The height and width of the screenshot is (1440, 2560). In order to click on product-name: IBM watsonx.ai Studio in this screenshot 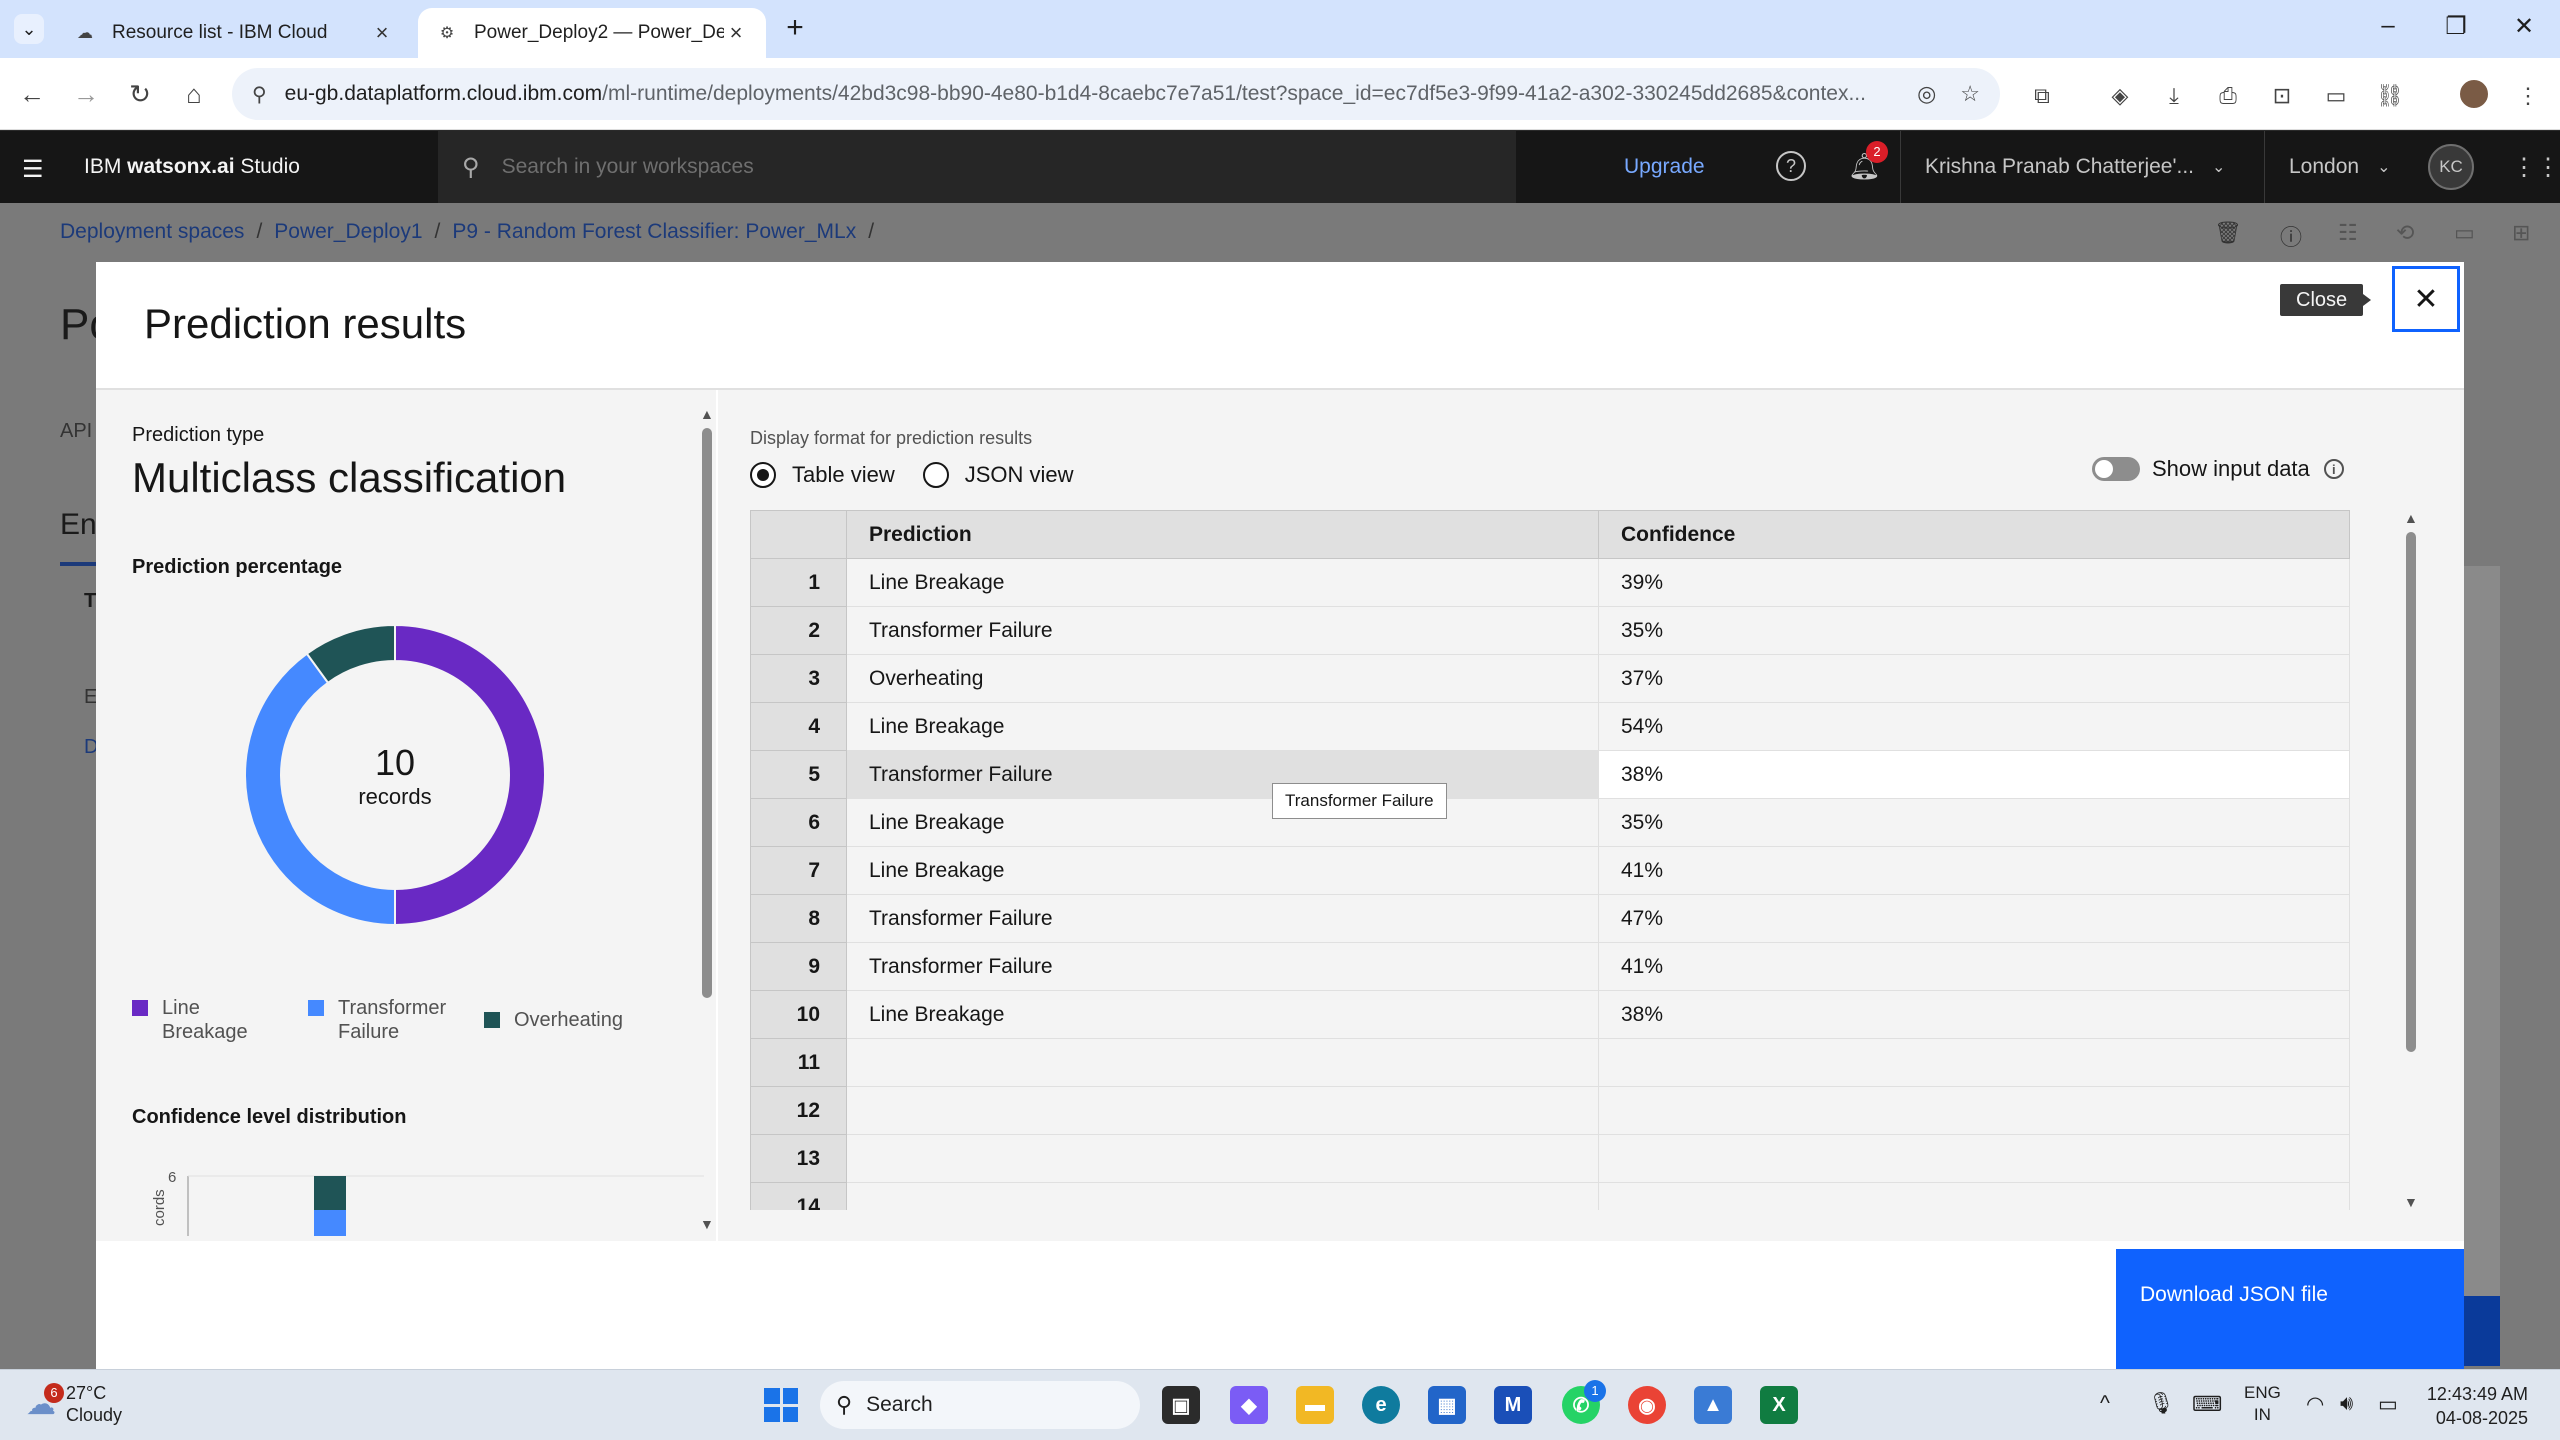, I will do `click(192, 167)`.